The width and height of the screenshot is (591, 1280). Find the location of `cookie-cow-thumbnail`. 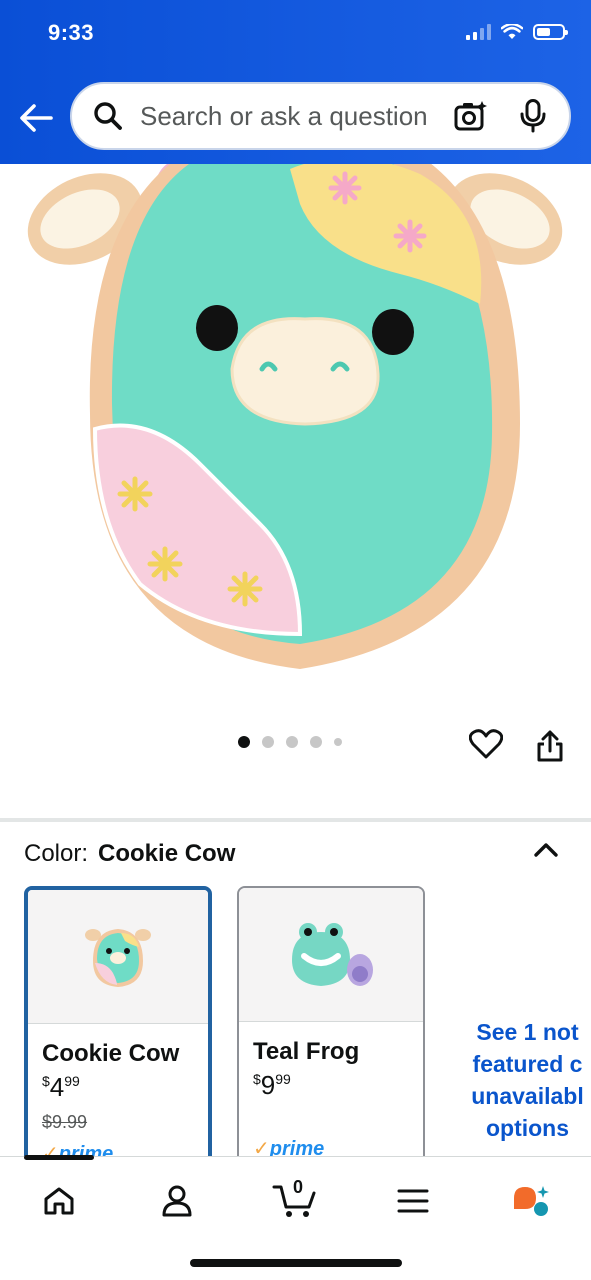

cookie-cow-thumbnail is located at coordinates (118, 957).